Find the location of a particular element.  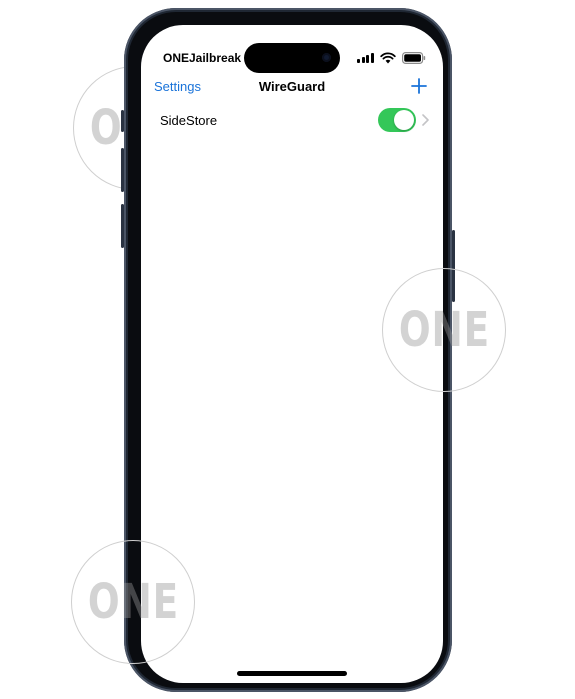

volume-down-button is located at coordinates (122, 226).